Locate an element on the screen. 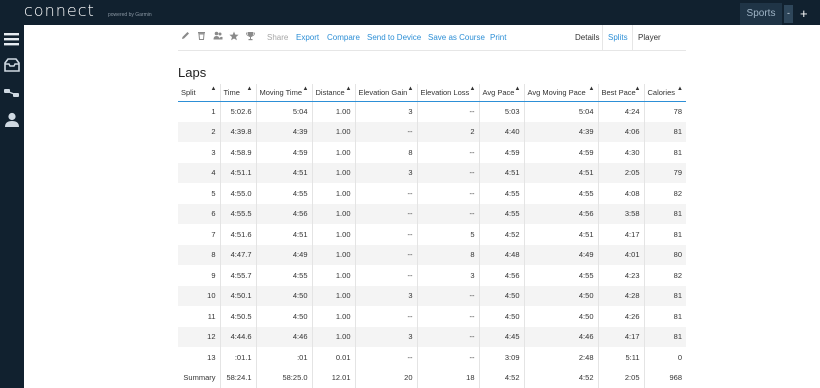 The width and height of the screenshot is (820, 388). lap-cell: 4:08 is located at coordinates (621, 193).